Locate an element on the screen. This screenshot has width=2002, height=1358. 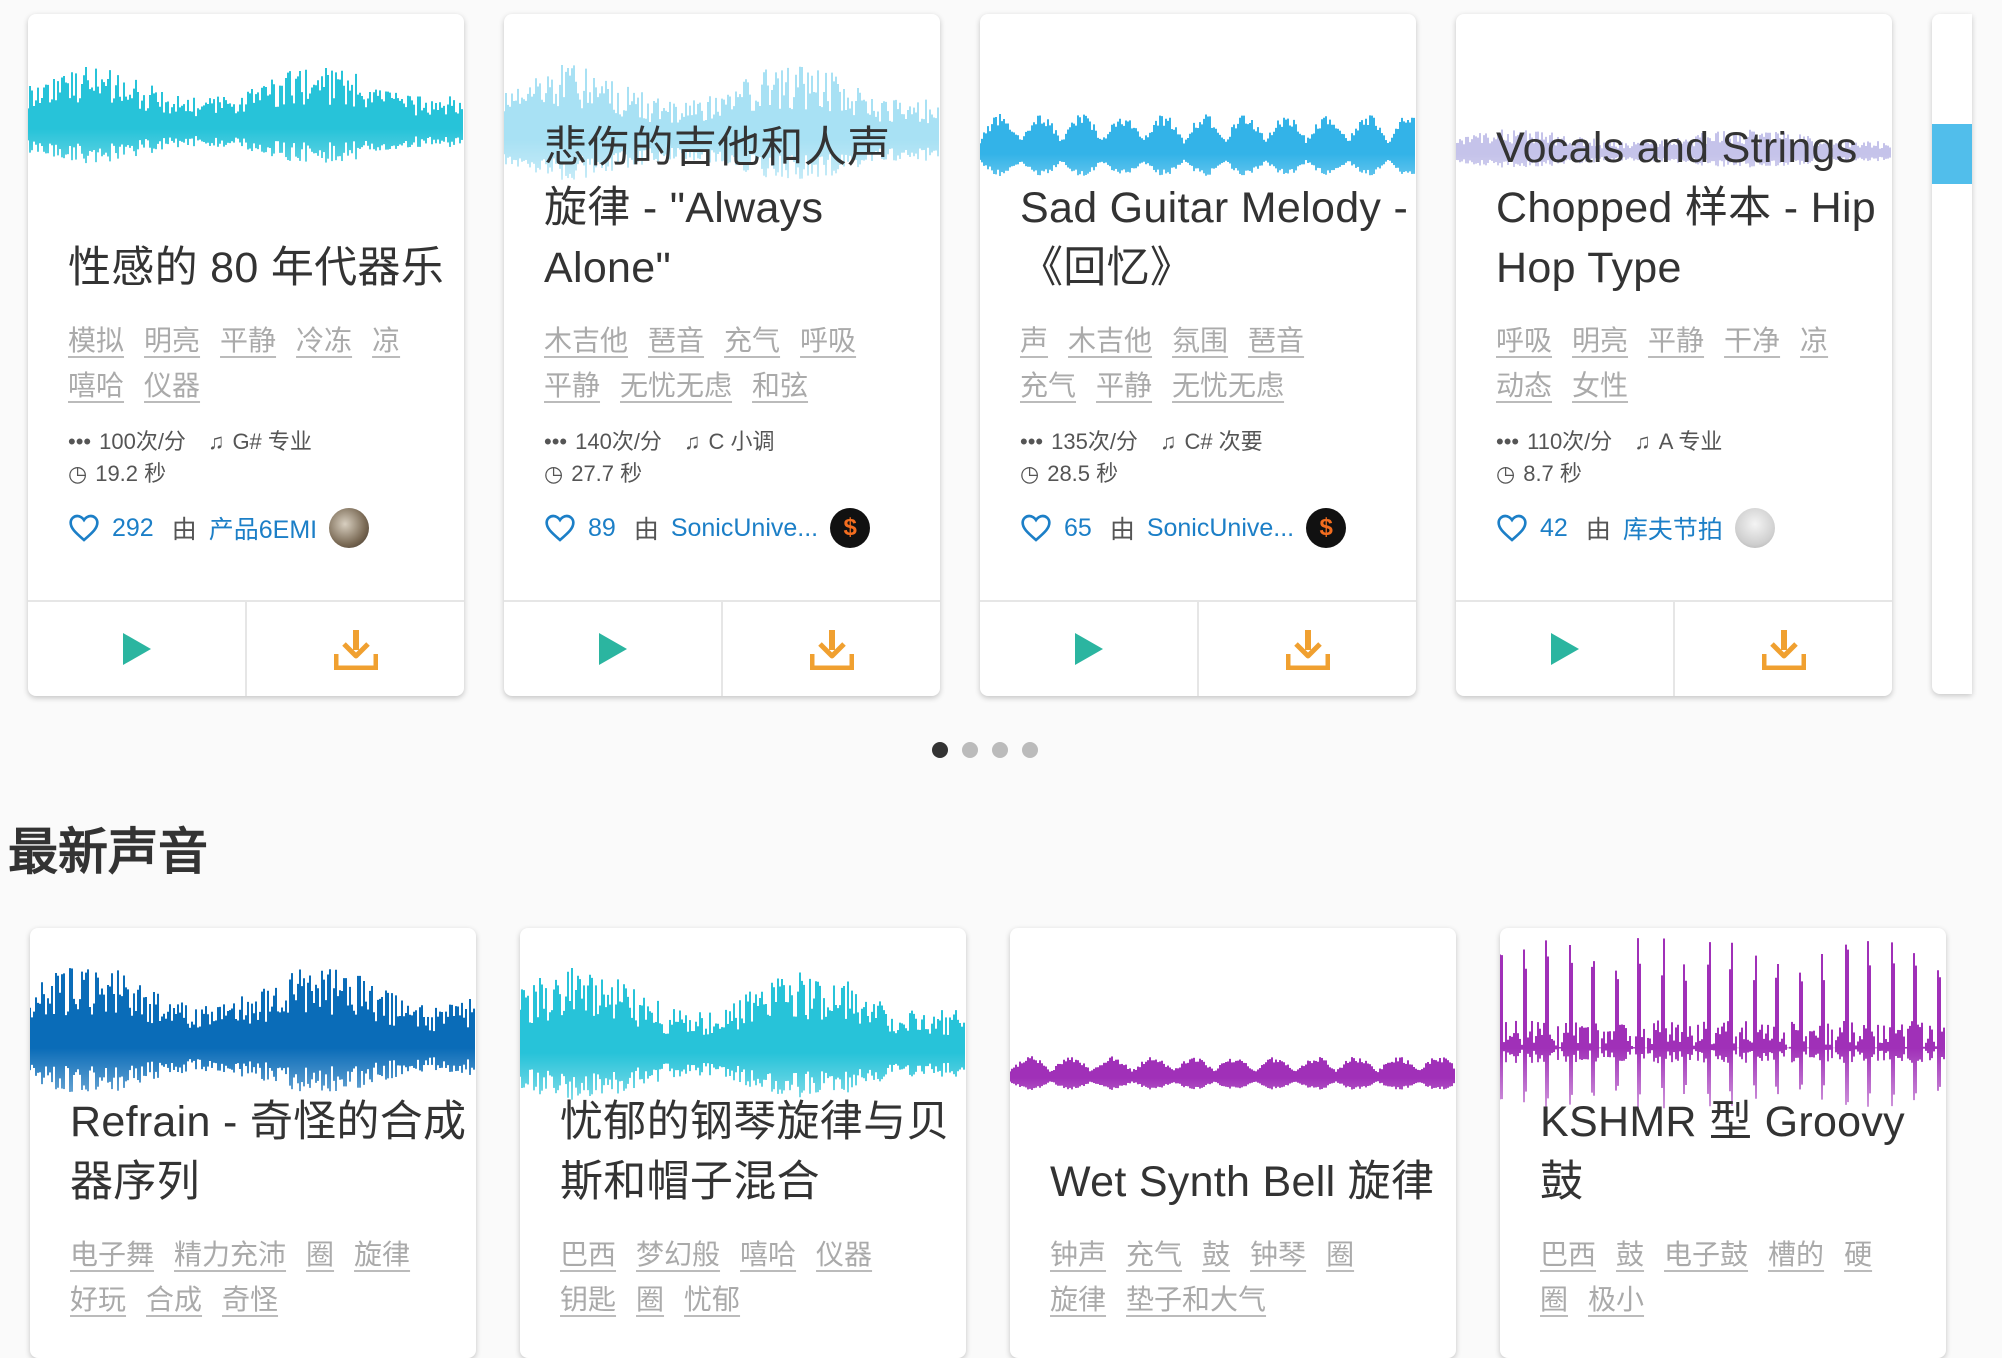
tag: 动态 is located at coordinates (1524, 385).